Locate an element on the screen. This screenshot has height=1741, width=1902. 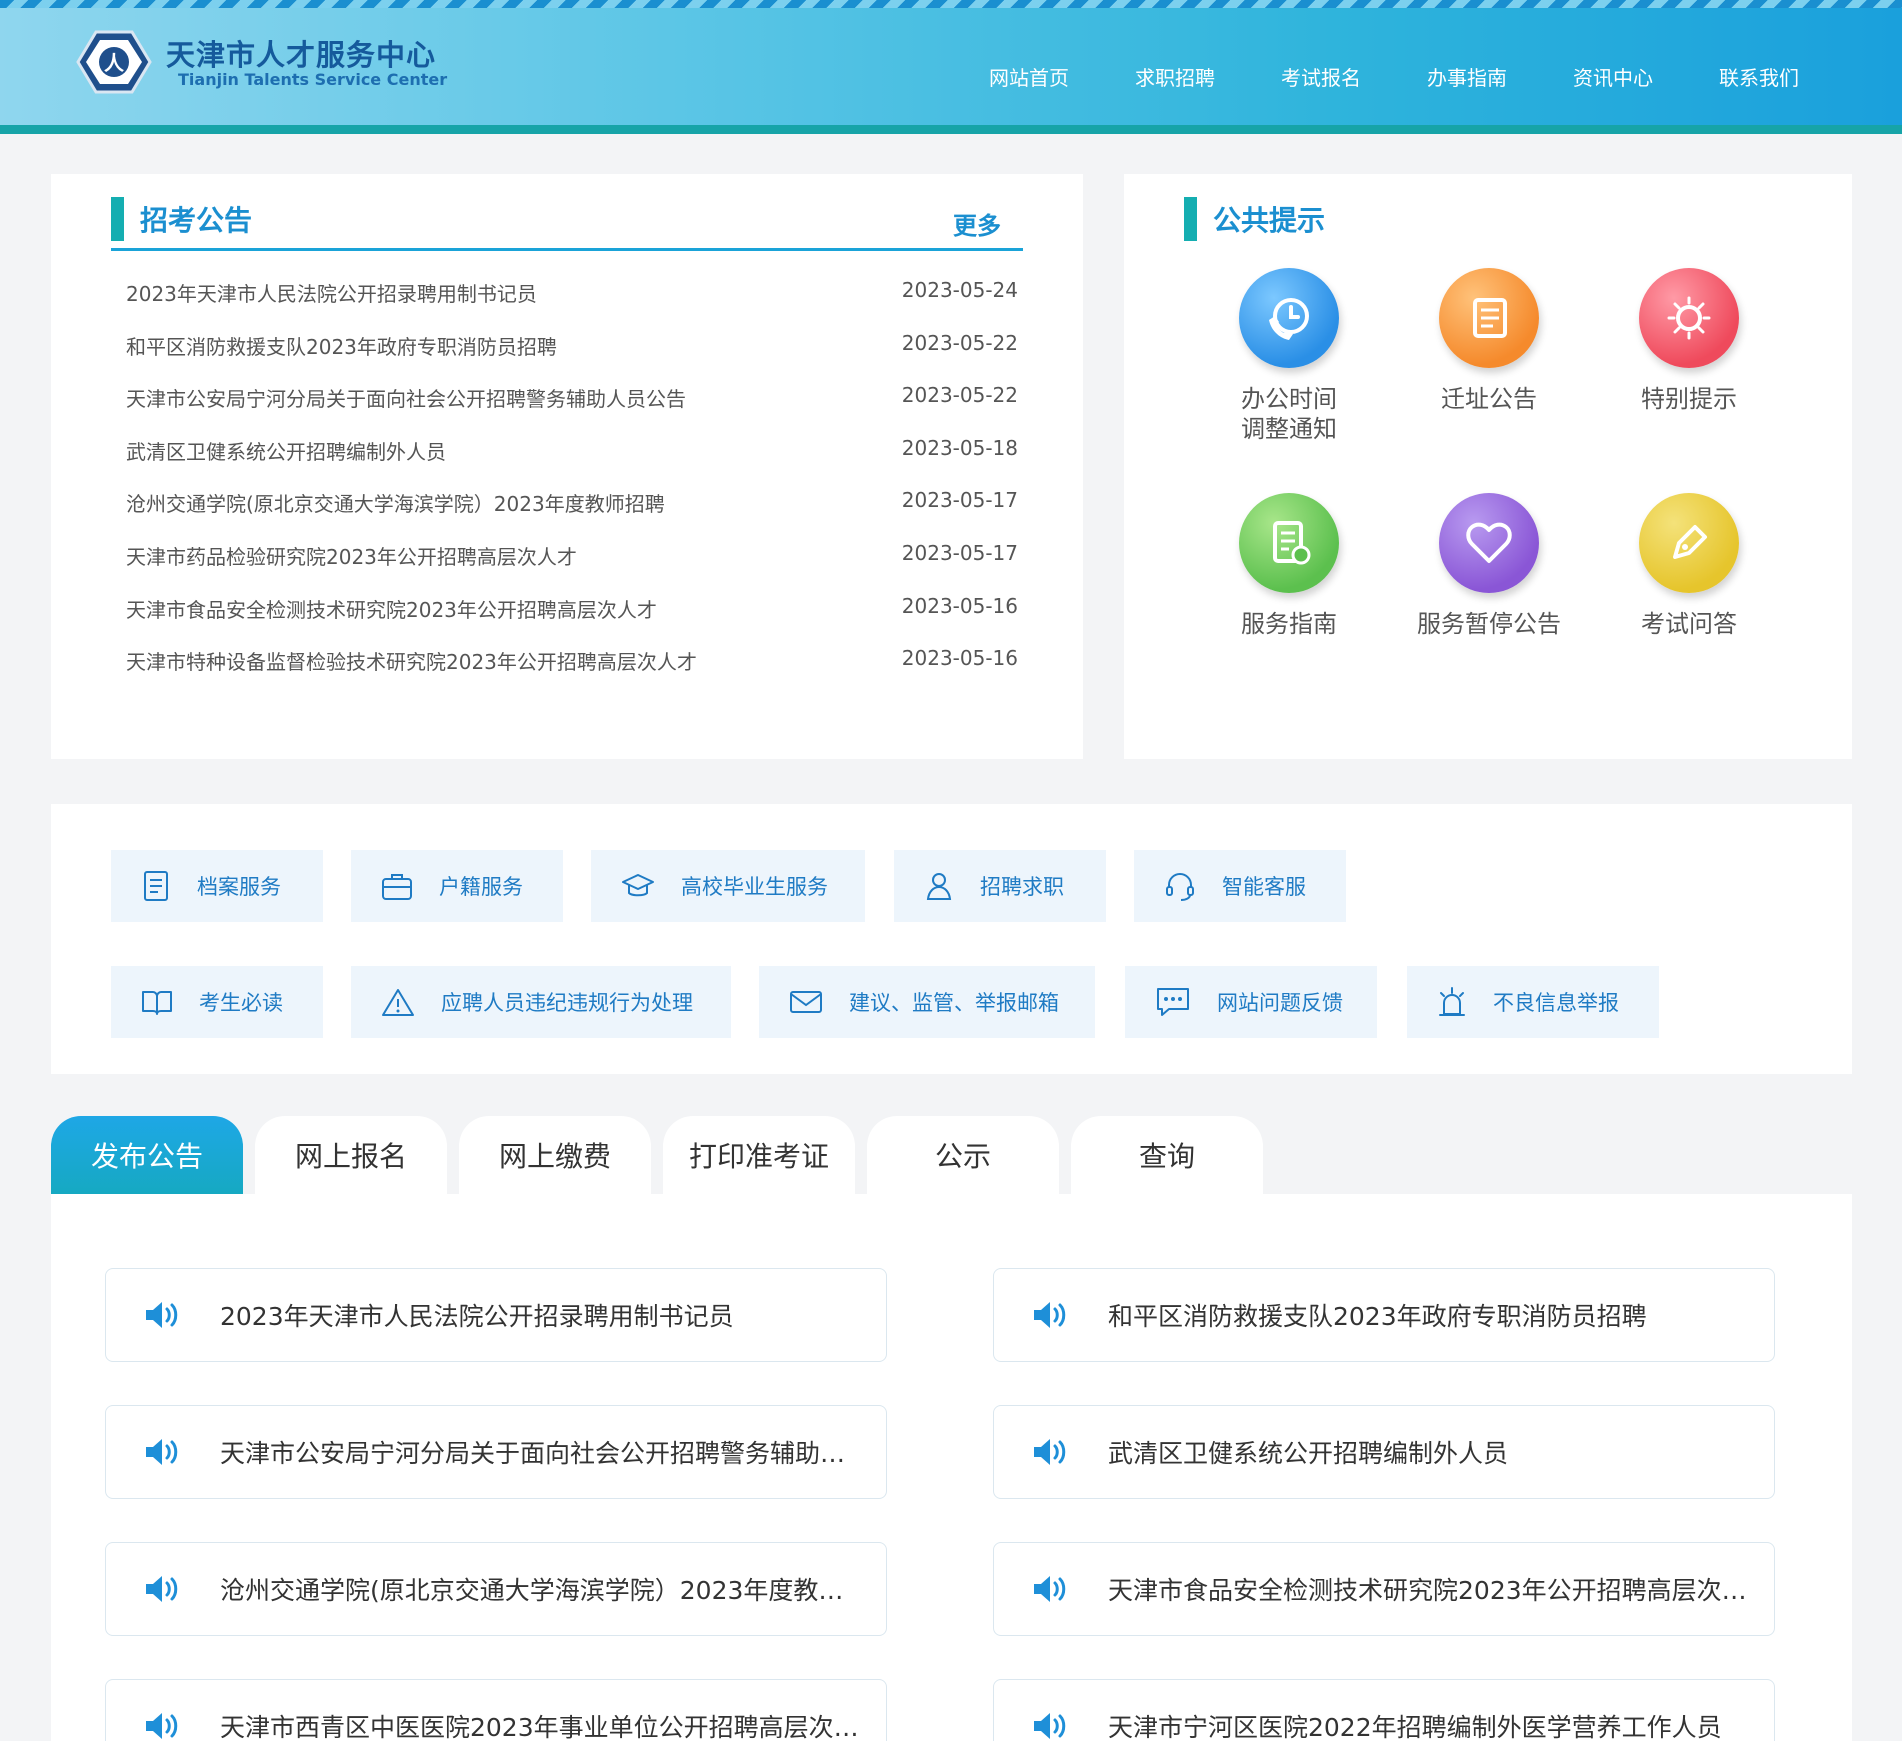
pen-icon is located at coordinates (1689, 543).